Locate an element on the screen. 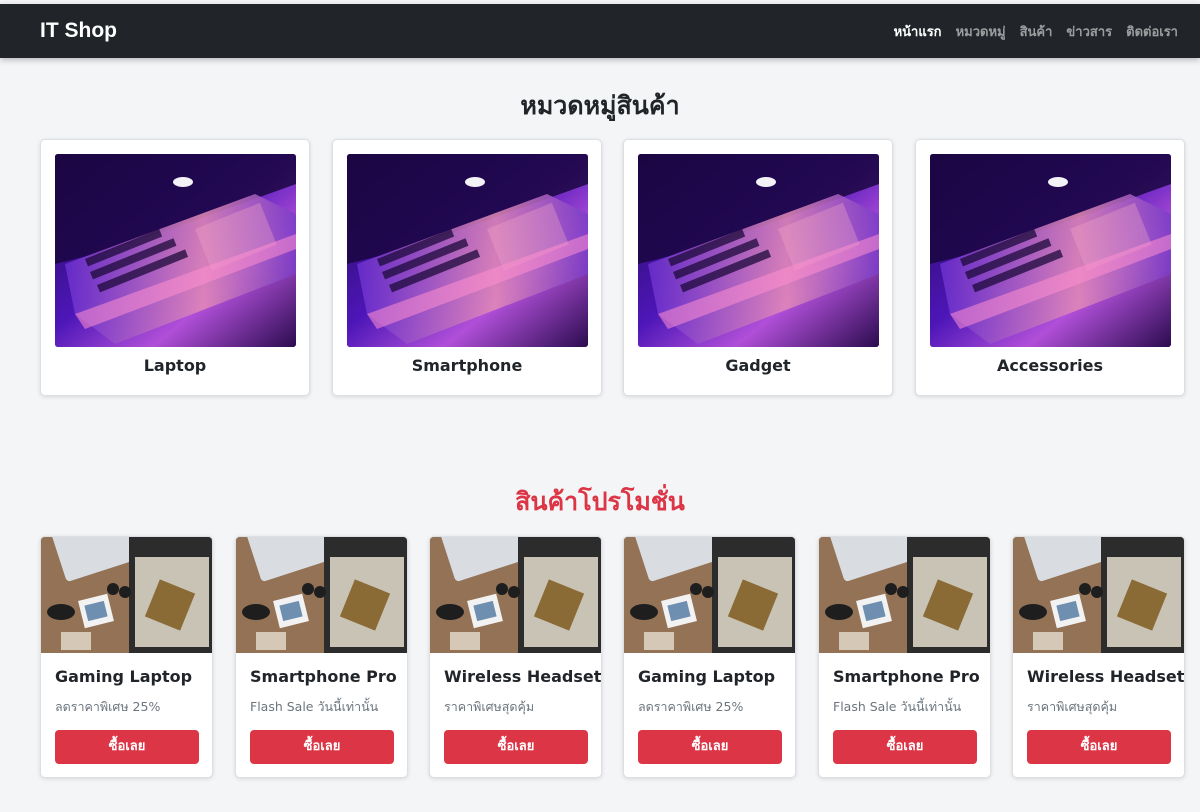  nav-link-news: ข่าวสาร is located at coordinates (1089, 31).